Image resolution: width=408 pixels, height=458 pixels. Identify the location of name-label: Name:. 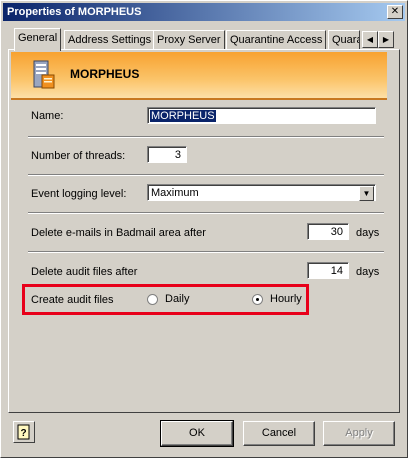
(47, 116).